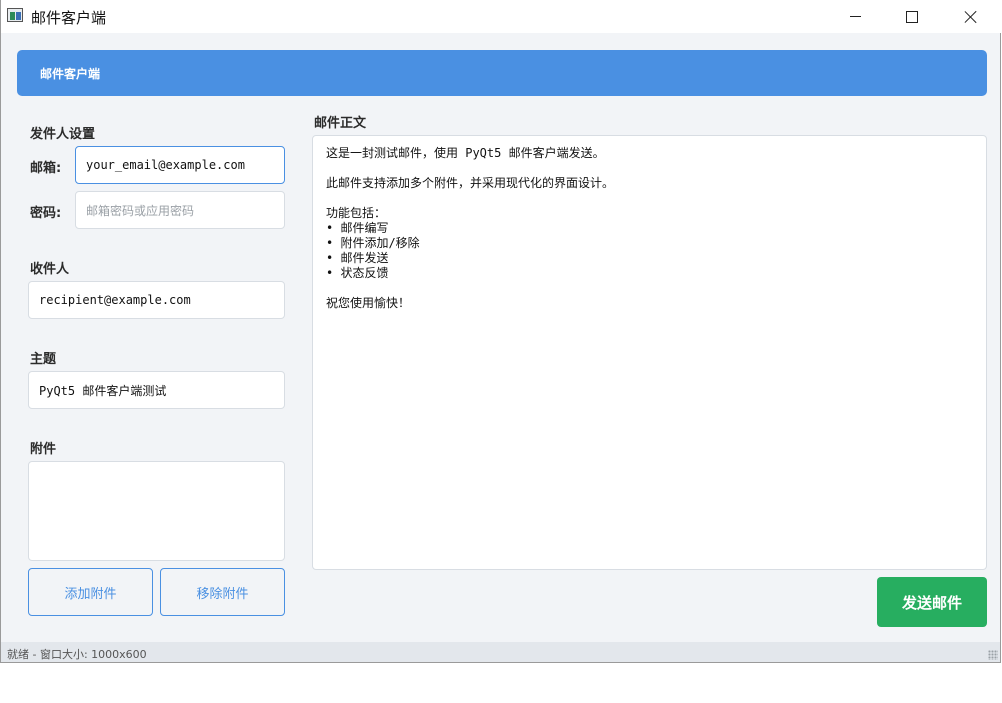  Describe the element at coordinates (357, 258) in the screenshot. I see `body-line: • 邮件发送` at that location.